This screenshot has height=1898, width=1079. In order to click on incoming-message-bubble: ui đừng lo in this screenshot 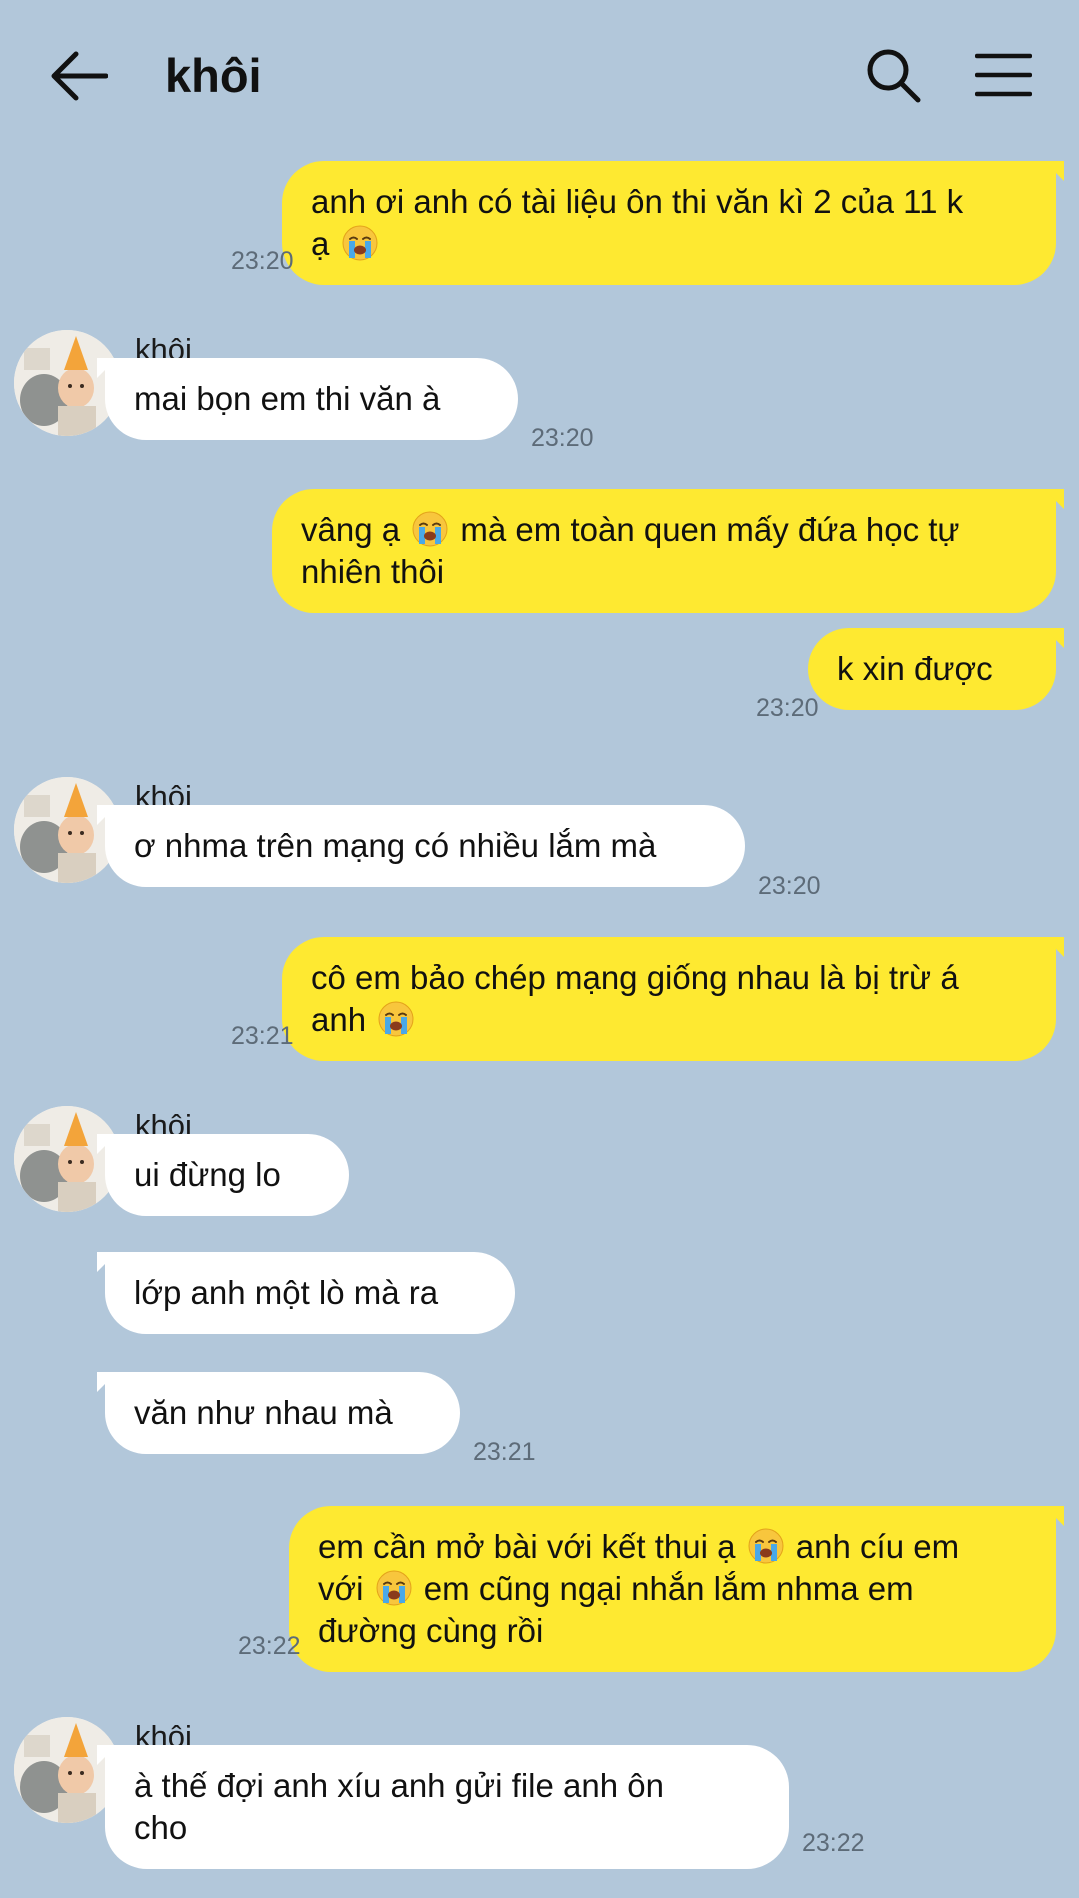, I will do `click(223, 1175)`.